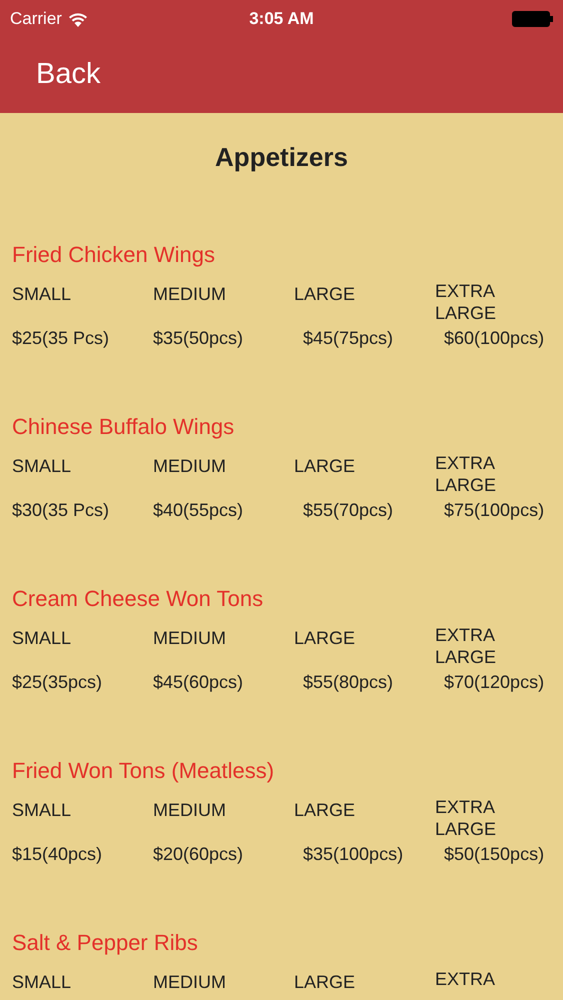 Image resolution: width=563 pixels, height=1000 pixels. What do you see at coordinates (114, 255) in the screenshot?
I see `item-name: Fried Chicken Wings` at bounding box center [114, 255].